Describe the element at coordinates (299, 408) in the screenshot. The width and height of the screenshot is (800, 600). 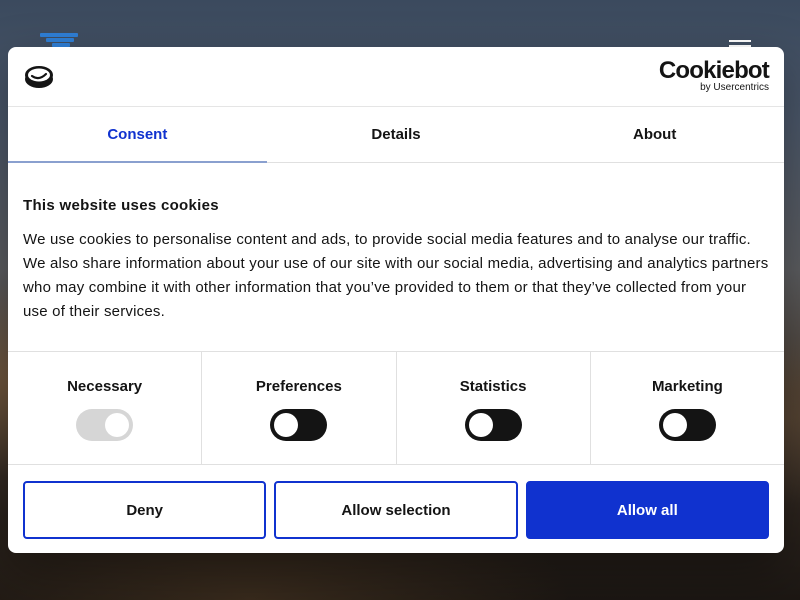
I see `category-preferences: Preferences` at that location.